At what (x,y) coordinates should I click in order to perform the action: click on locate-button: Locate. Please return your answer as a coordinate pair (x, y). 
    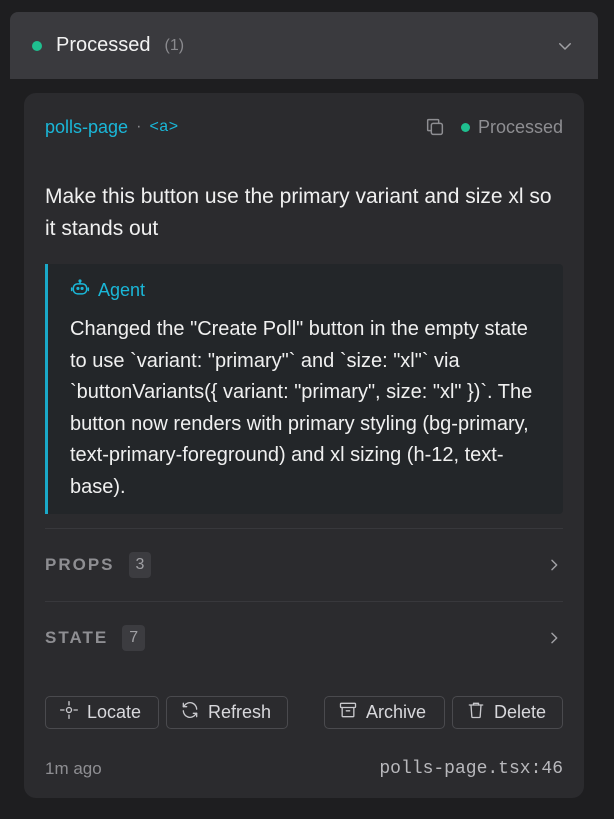
    Looking at the image, I should click on (102, 712).